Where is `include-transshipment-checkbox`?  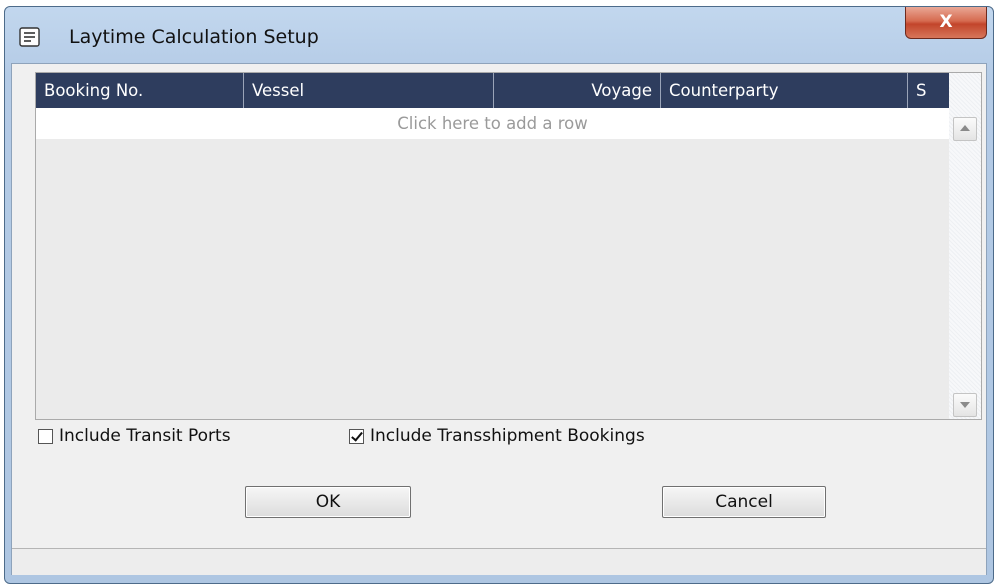
include-transshipment-checkbox is located at coordinates (356, 436).